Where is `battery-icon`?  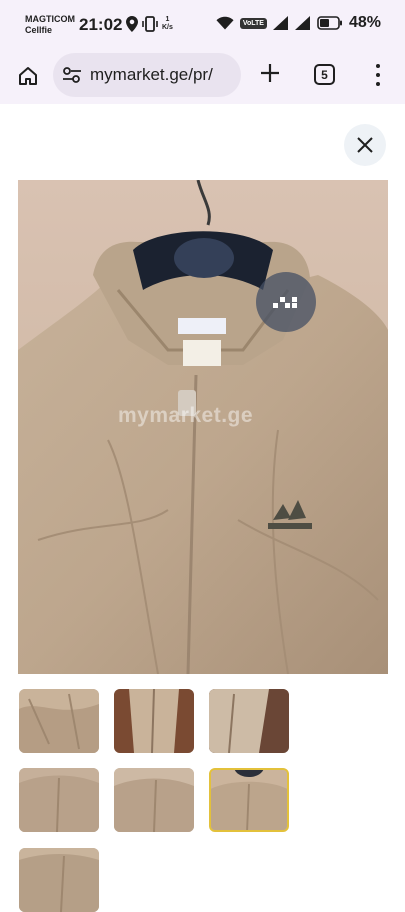 battery-icon is located at coordinates (329, 23).